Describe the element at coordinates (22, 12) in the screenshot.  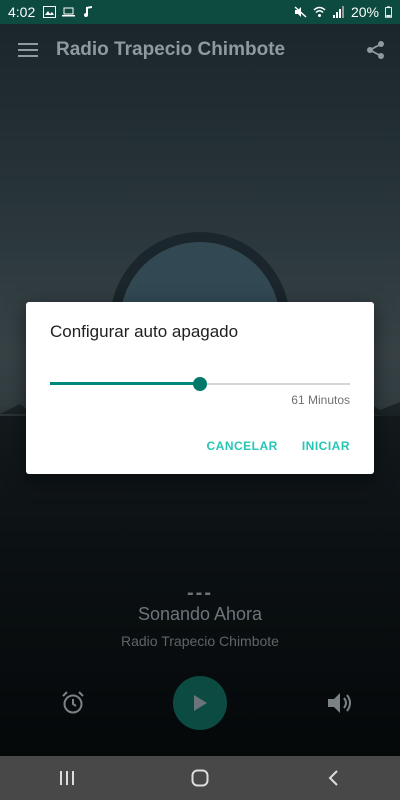
I see `status-time: 4:02` at that location.